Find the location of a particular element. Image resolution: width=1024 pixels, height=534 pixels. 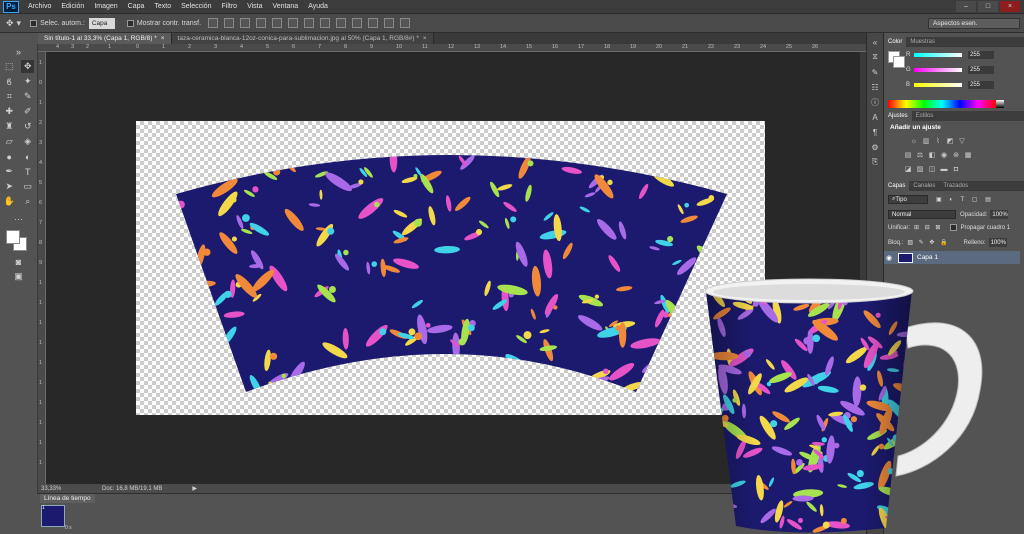

levels-icon: ▥ is located at coordinates (926, 141).